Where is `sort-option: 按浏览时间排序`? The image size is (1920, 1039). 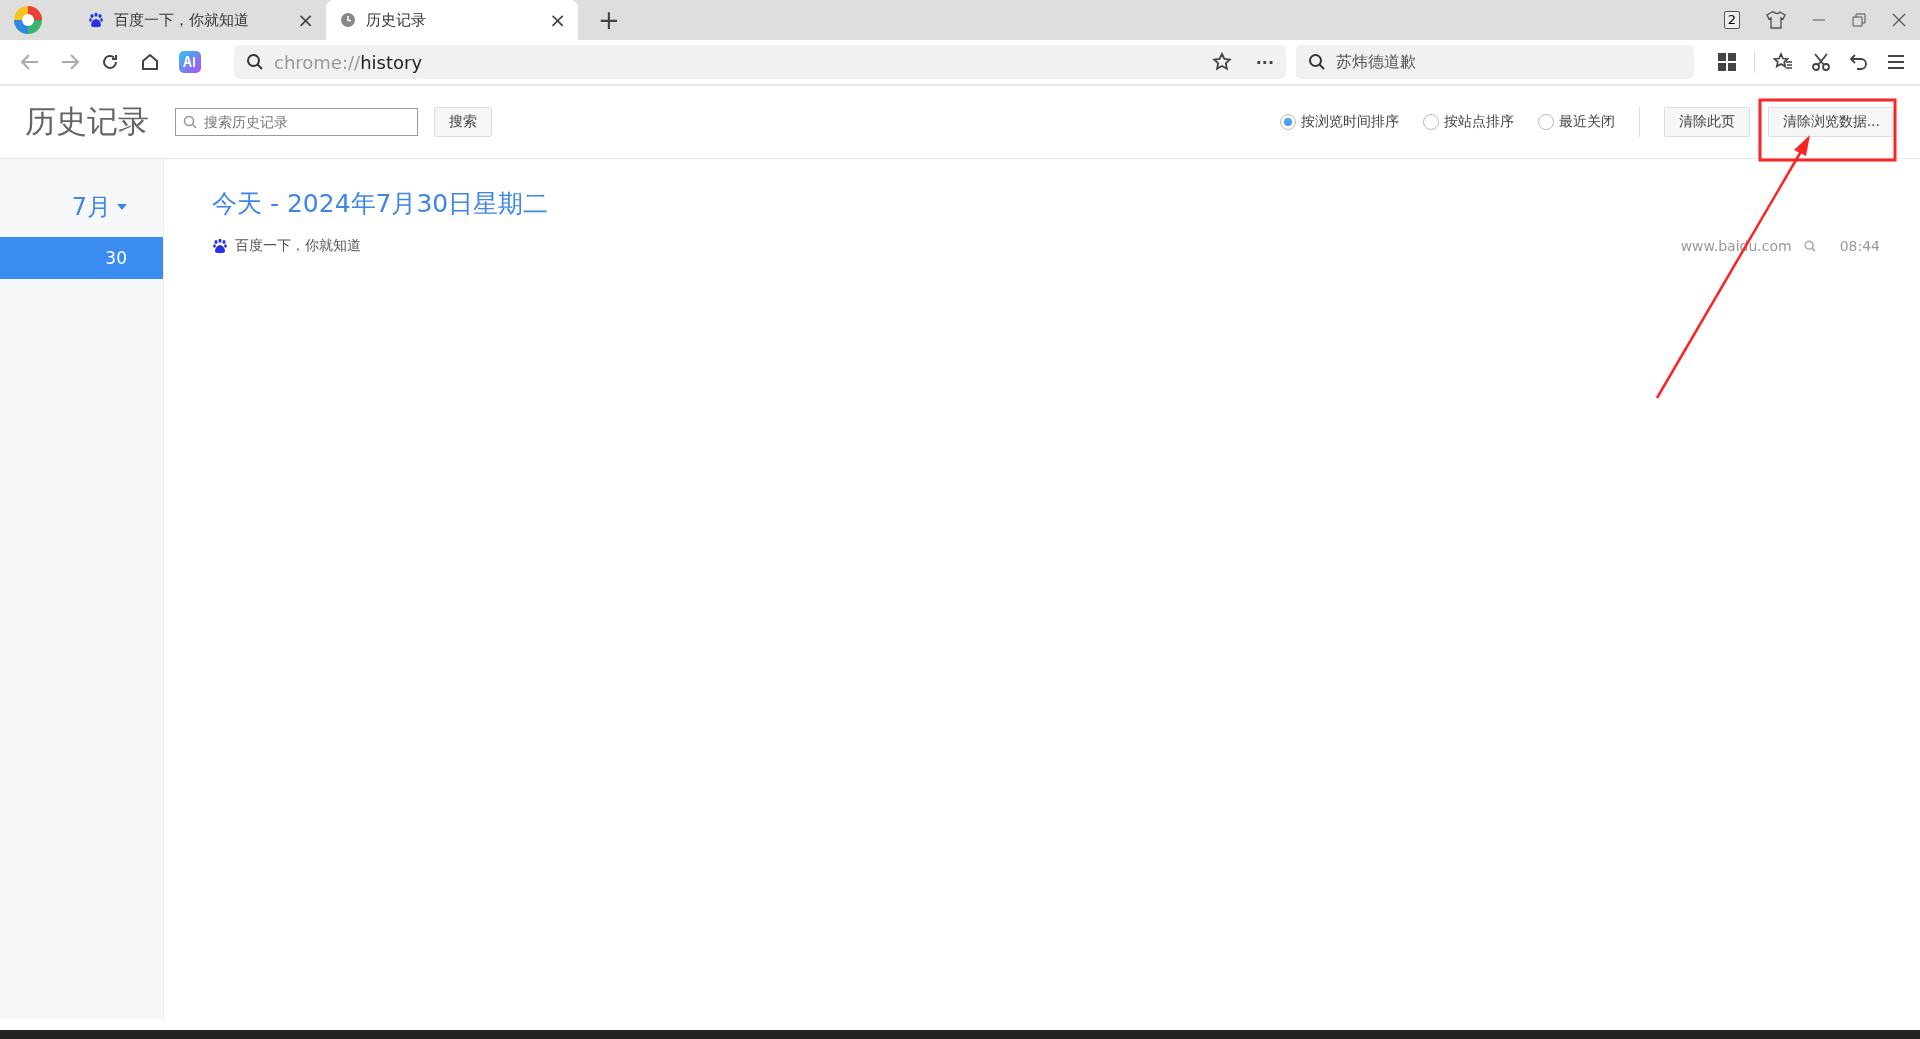 sort-option: 按浏览时间排序 is located at coordinates (1339, 122).